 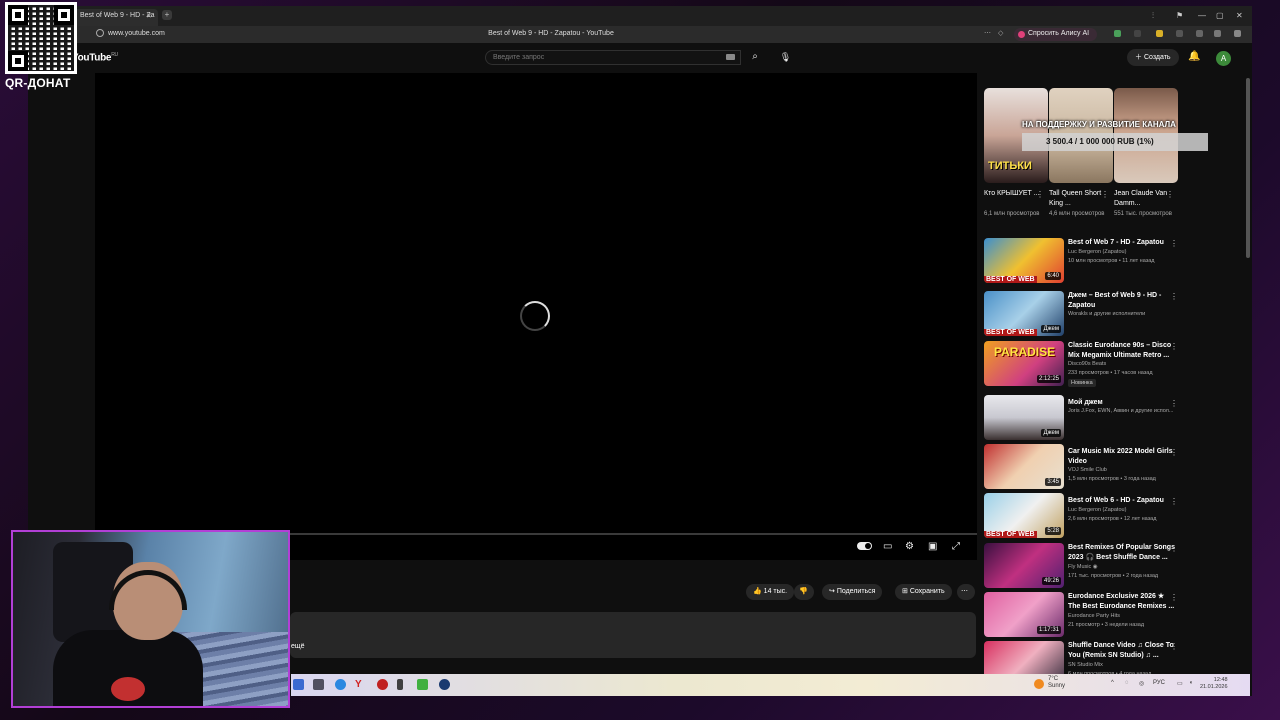 I want to click on video-thumbnail: 1:17:31, so click(x=1024, y=614).